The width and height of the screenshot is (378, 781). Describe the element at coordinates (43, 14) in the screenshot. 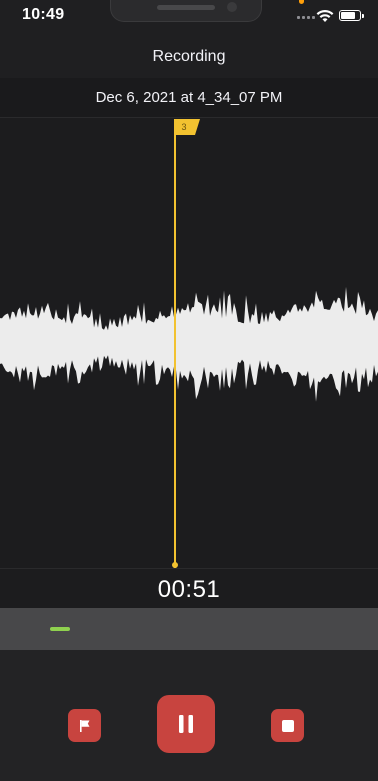

I see `status-time: 10:49` at that location.